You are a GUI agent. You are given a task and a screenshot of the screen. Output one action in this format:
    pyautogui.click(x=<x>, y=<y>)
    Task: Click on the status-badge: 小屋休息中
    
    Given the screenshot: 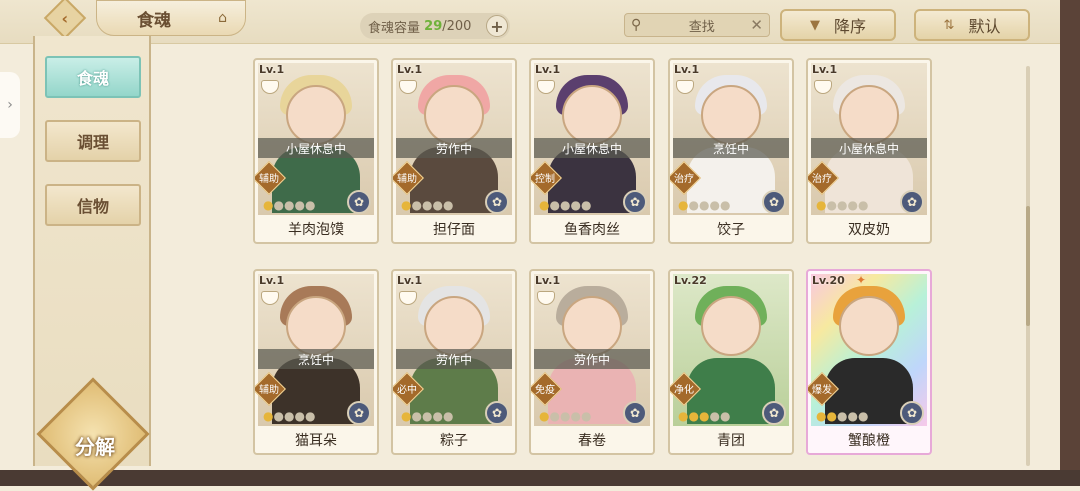 What is the action you would take?
    pyautogui.click(x=316, y=148)
    